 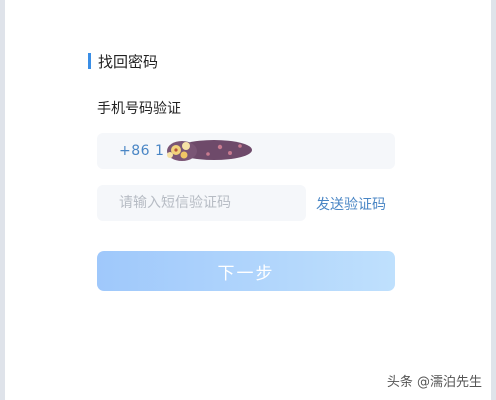 I want to click on send-code-button: 发送验证码, so click(x=351, y=204).